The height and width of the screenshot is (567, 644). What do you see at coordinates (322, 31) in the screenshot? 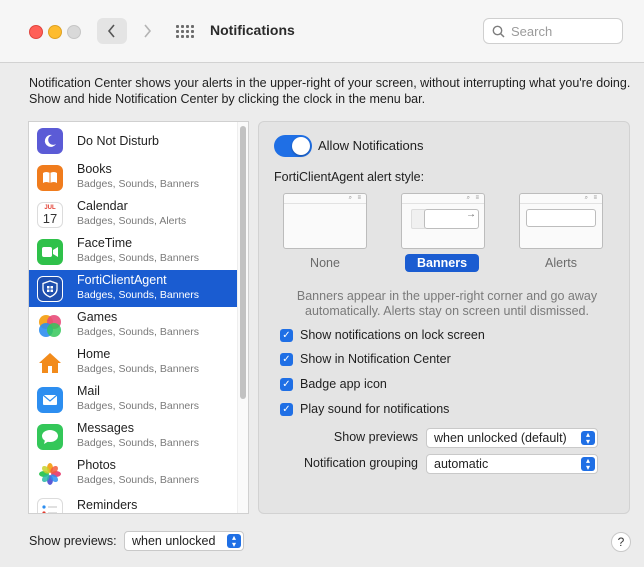
I see `title-bar: Notifications Search` at bounding box center [322, 31].